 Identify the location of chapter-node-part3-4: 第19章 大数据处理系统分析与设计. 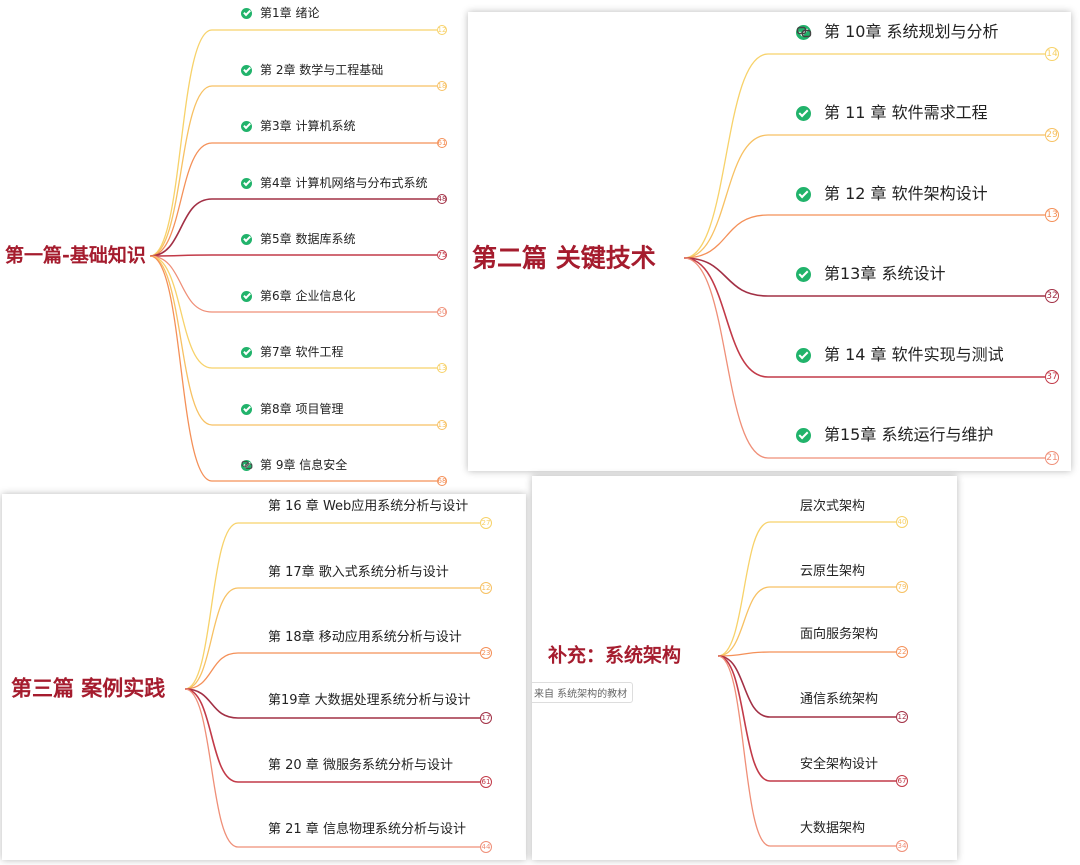
(369, 700).